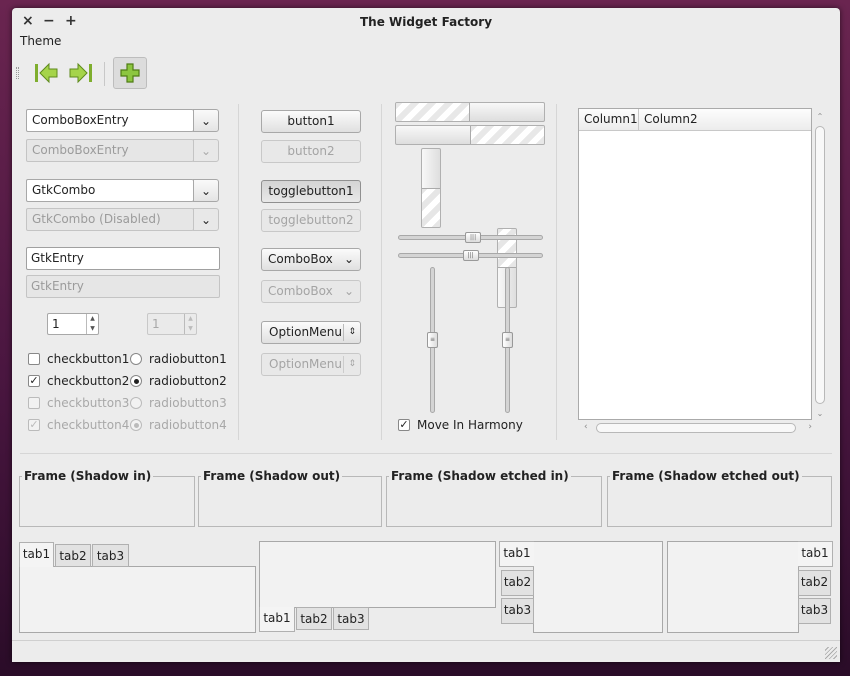 This screenshot has width=850, height=676. Describe the element at coordinates (110, 190) in the screenshot. I see `gtkcombo-field: GtkCombo` at that location.